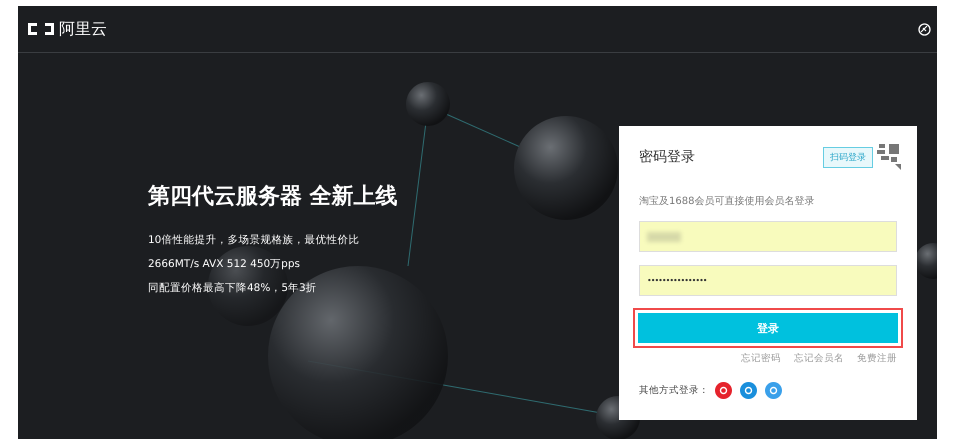 Image resolution: width=960 pixels, height=439 pixels. Describe the element at coordinates (877, 358) in the screenshot. I see `account-link: 免费注册` at that location.